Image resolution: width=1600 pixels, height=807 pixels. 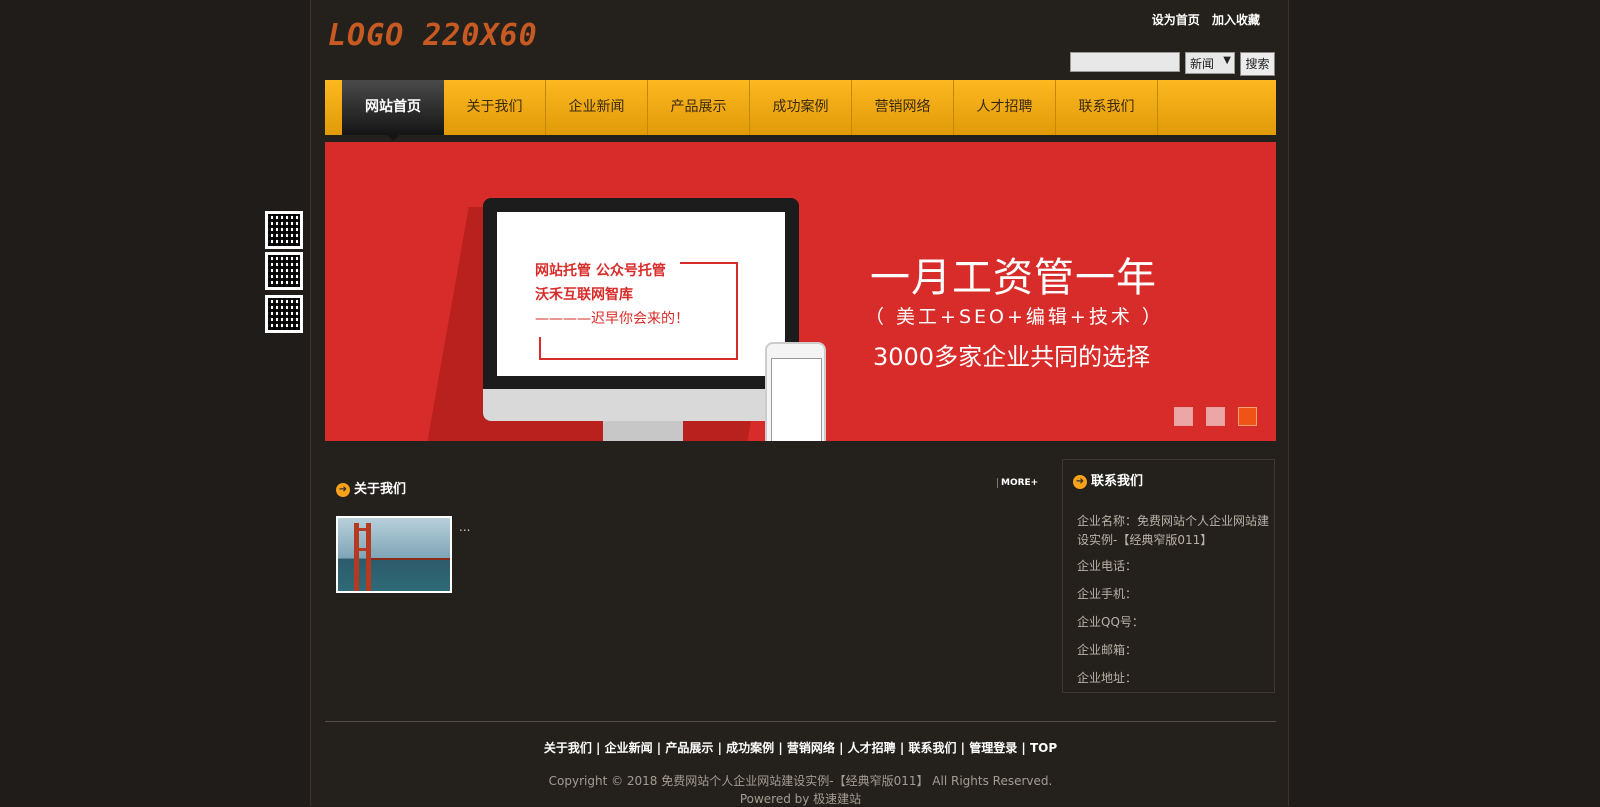 What do you see at coordinates (795, 391) in the screenshot?
I see `phone-illustration` at bounding box center [795, 391].